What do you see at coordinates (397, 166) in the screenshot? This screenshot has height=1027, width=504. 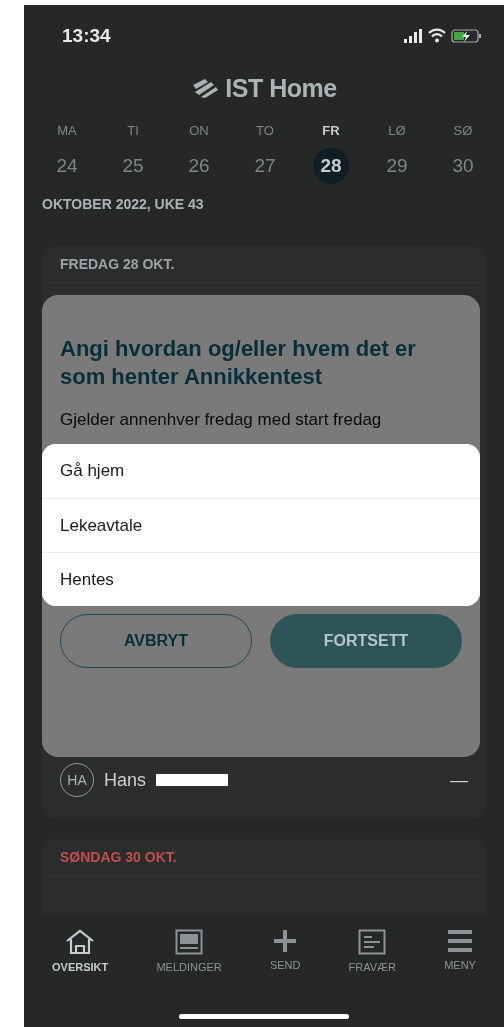 I see `date-button: 29` at bounding box center [397, 166].